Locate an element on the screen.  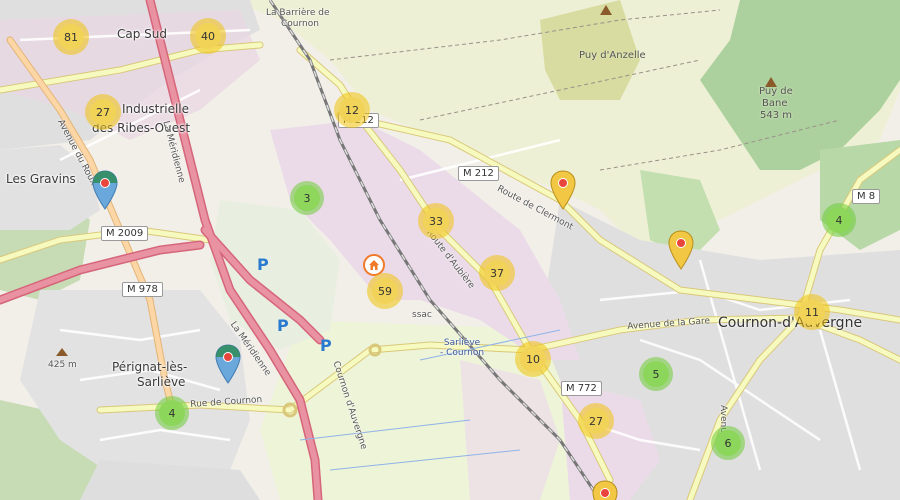
cluster-6: 6 is located at coordinates (728, 443).